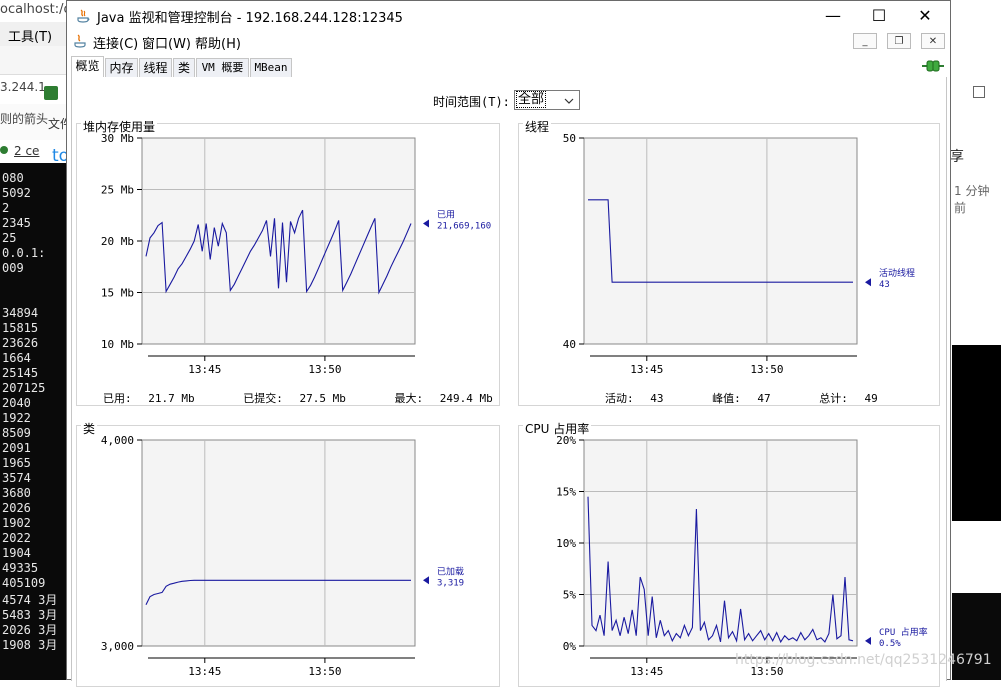  I want to click on legend-value: 3,319, so click(450, 583).